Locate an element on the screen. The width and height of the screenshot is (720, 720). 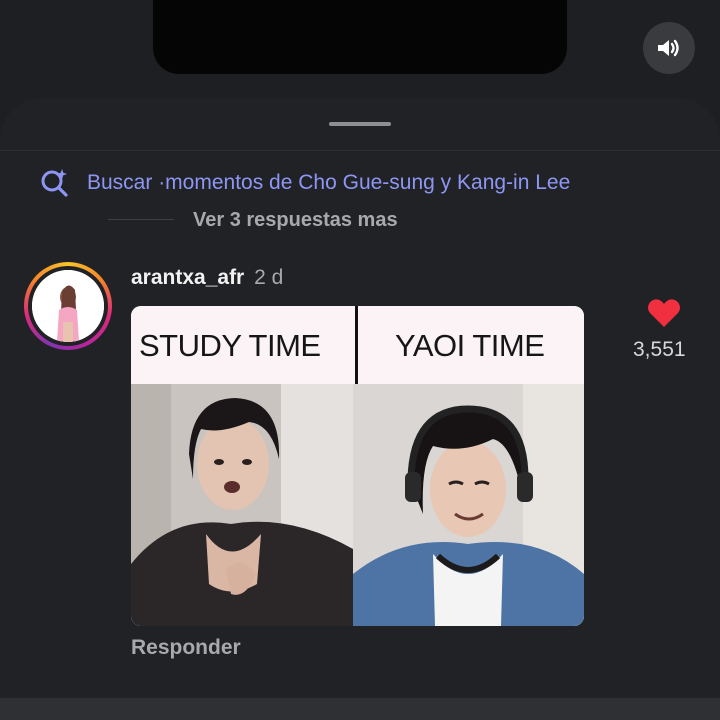
comment-username: arantxa_afr is located at coordinates (187, 277).